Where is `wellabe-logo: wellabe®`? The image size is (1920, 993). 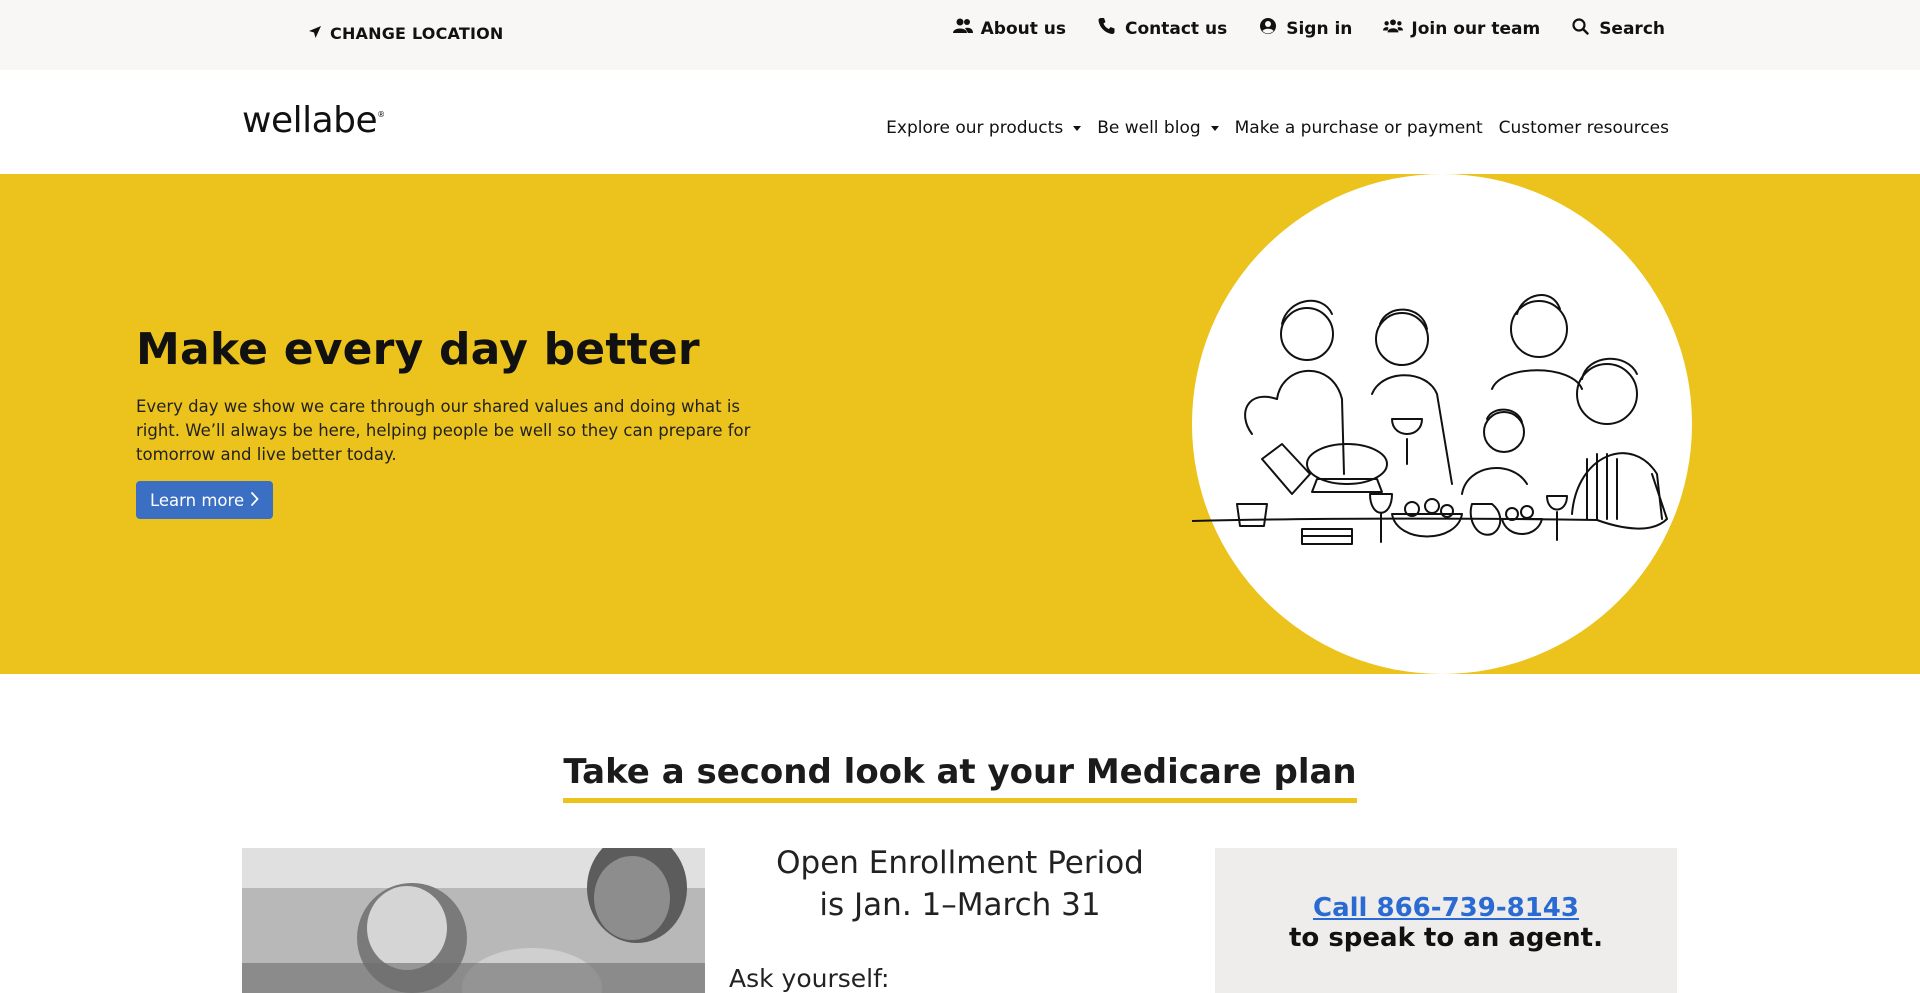
wellabe-logo: wellabe® is located at coordinates (313, 120).